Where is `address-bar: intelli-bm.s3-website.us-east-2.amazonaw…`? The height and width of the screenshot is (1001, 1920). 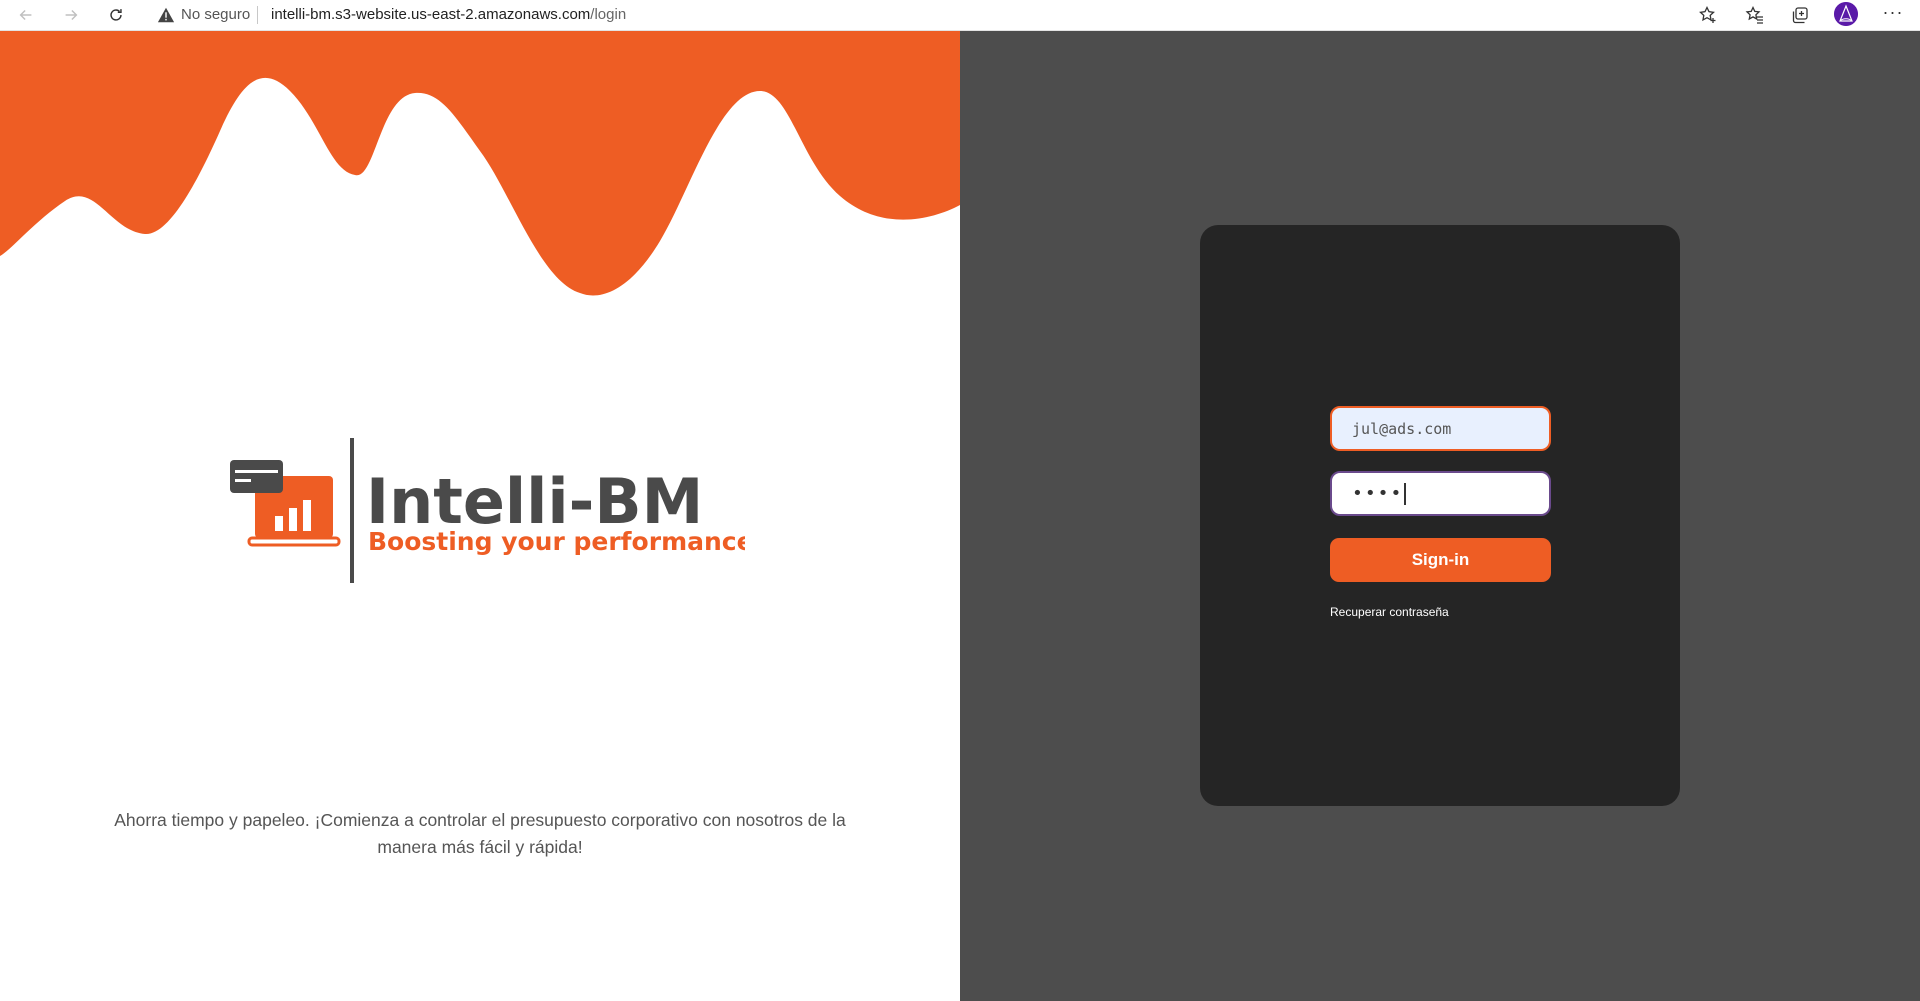
address-bar: intelli-bm.s3-website.us-east-2.amazonaw… is located at coordinates (448, 15).